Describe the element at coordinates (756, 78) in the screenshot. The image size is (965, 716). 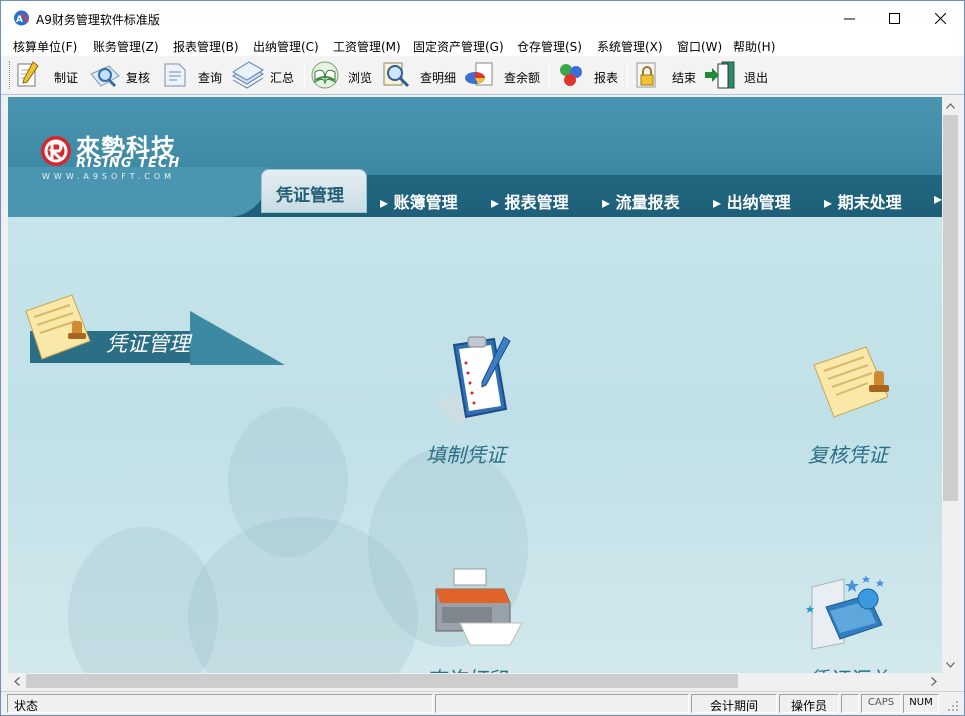
I see `toolbar-label: 退出` at that location.